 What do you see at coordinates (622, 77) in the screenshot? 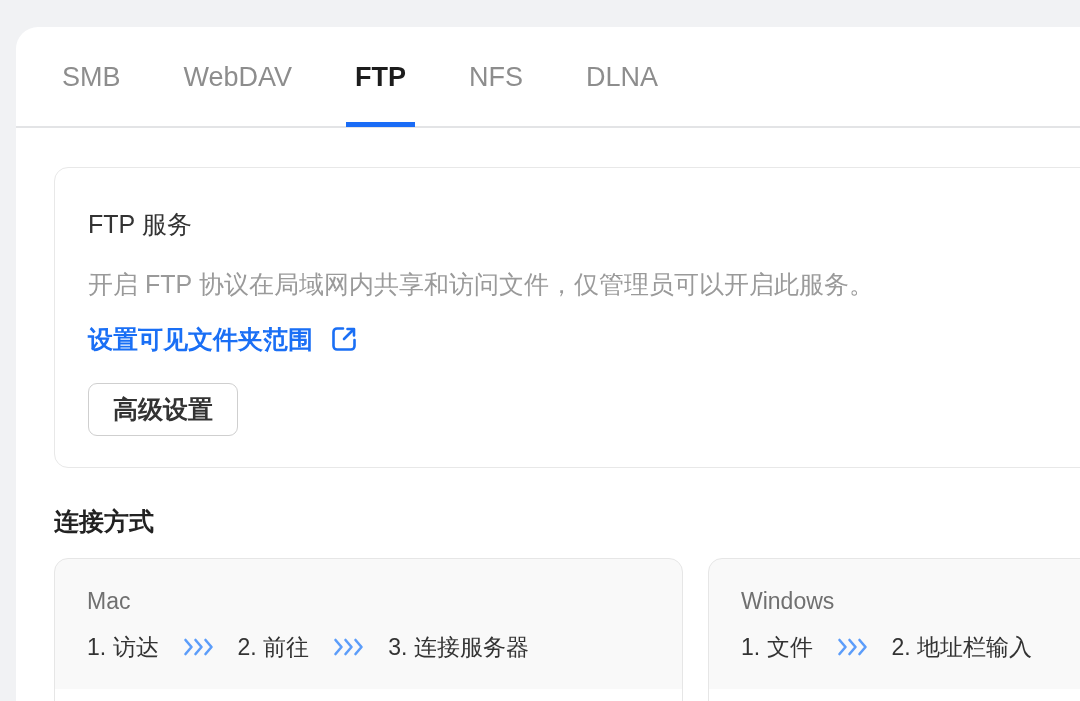
I see `protocol-tab: DLNA` at bounding box center [622, 77].